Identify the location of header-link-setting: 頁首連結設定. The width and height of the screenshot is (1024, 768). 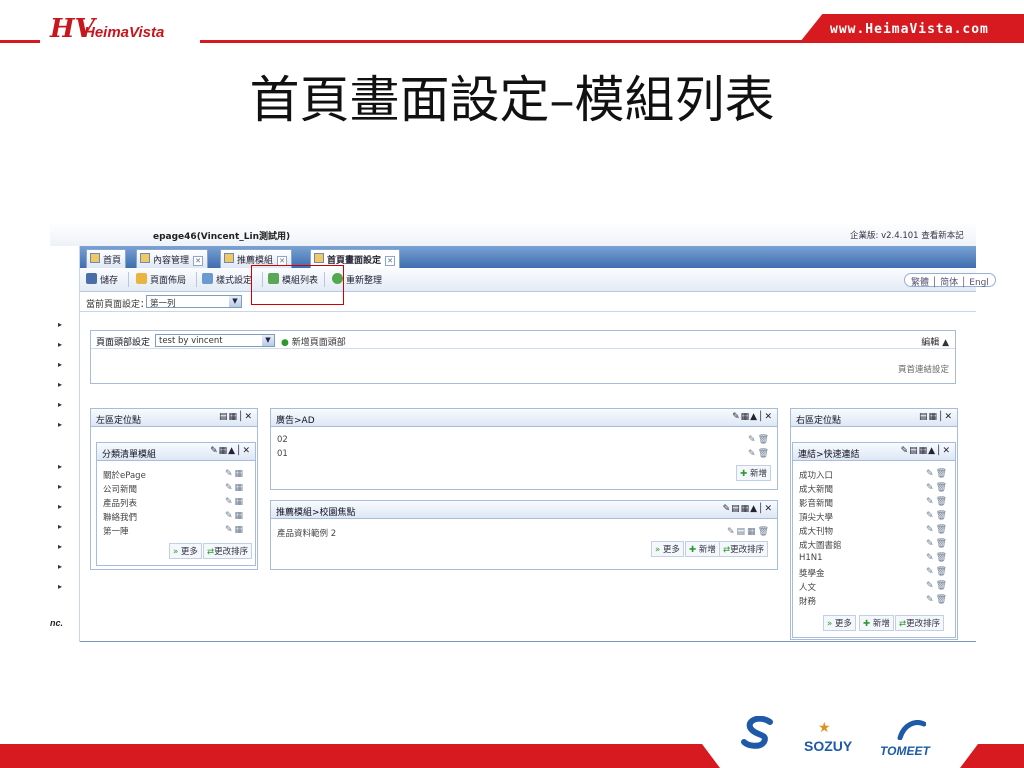
(923, 369).